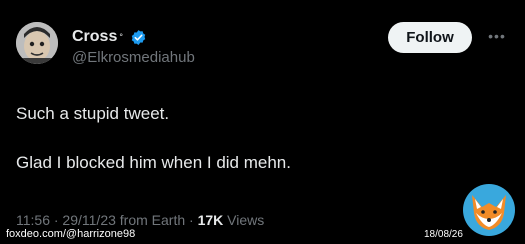  I want to click on more-options-icon: •••, so click(497, 36).